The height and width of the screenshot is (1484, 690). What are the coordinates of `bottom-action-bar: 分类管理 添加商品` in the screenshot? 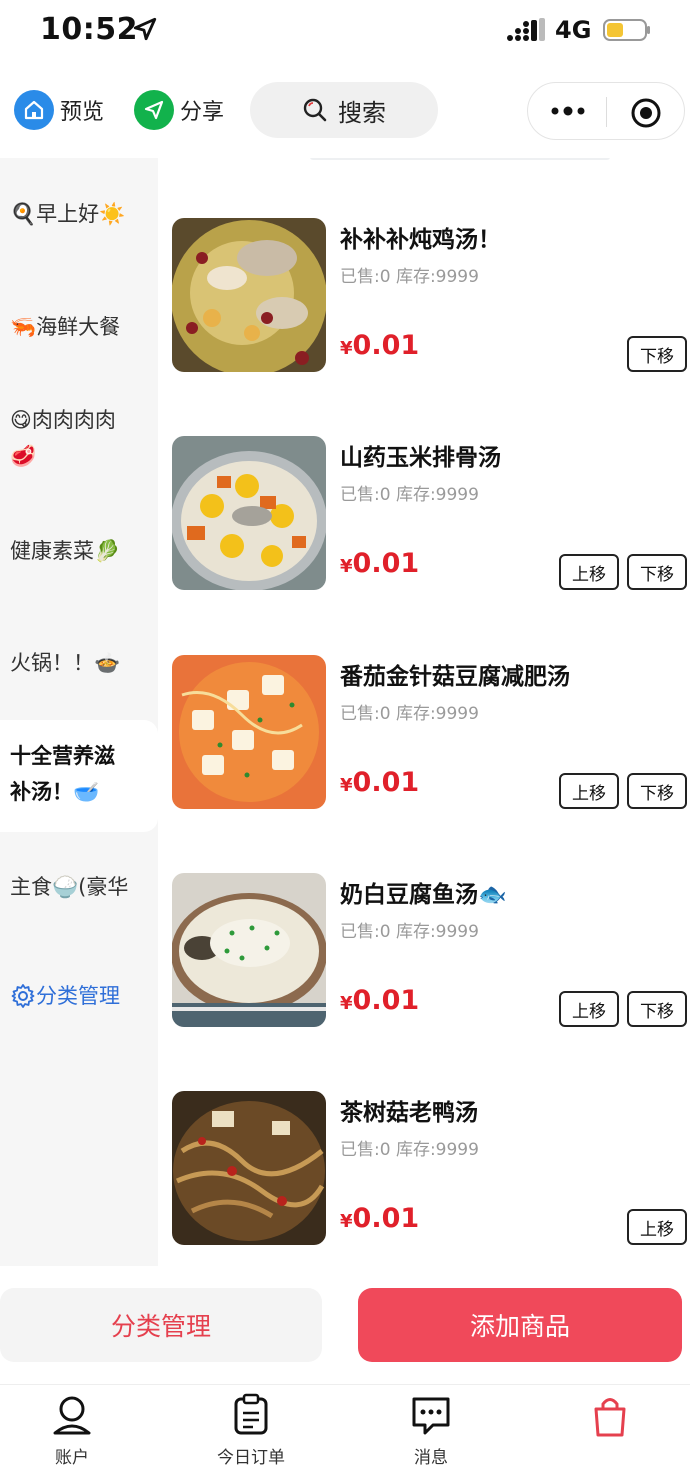 It's located at (345, 1323).